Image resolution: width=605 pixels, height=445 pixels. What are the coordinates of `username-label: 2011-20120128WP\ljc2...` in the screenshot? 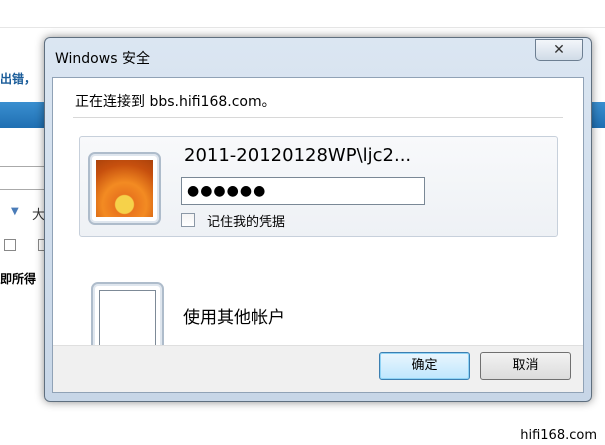 It's located at (298, 155).